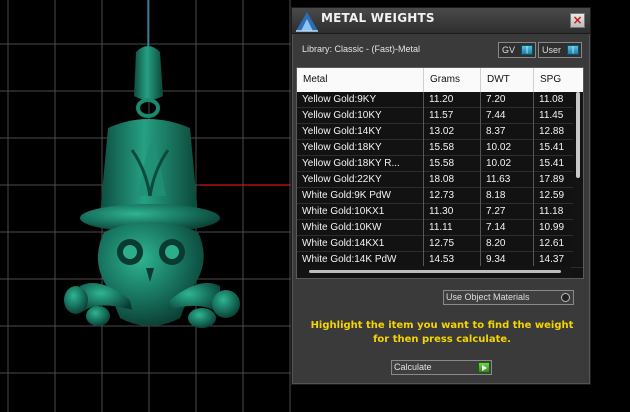  I want to click on dialog-titlebar: METAL WEIGHTS ×, so click(441, 21).